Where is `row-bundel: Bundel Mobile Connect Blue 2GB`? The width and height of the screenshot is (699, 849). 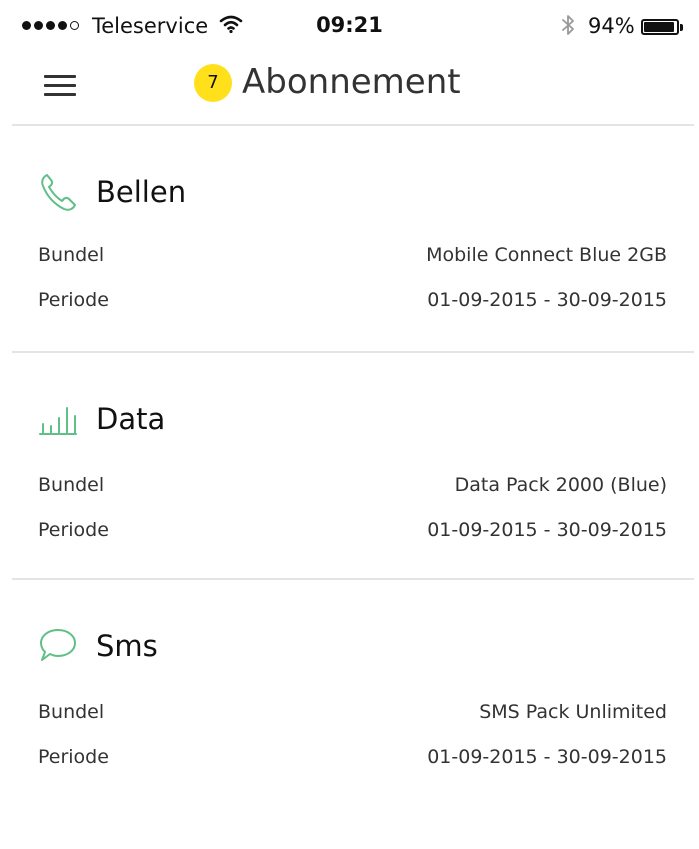 row-bundel: Bundel Mobile Connect Blue 2GB is located at coordinates (352, 255).